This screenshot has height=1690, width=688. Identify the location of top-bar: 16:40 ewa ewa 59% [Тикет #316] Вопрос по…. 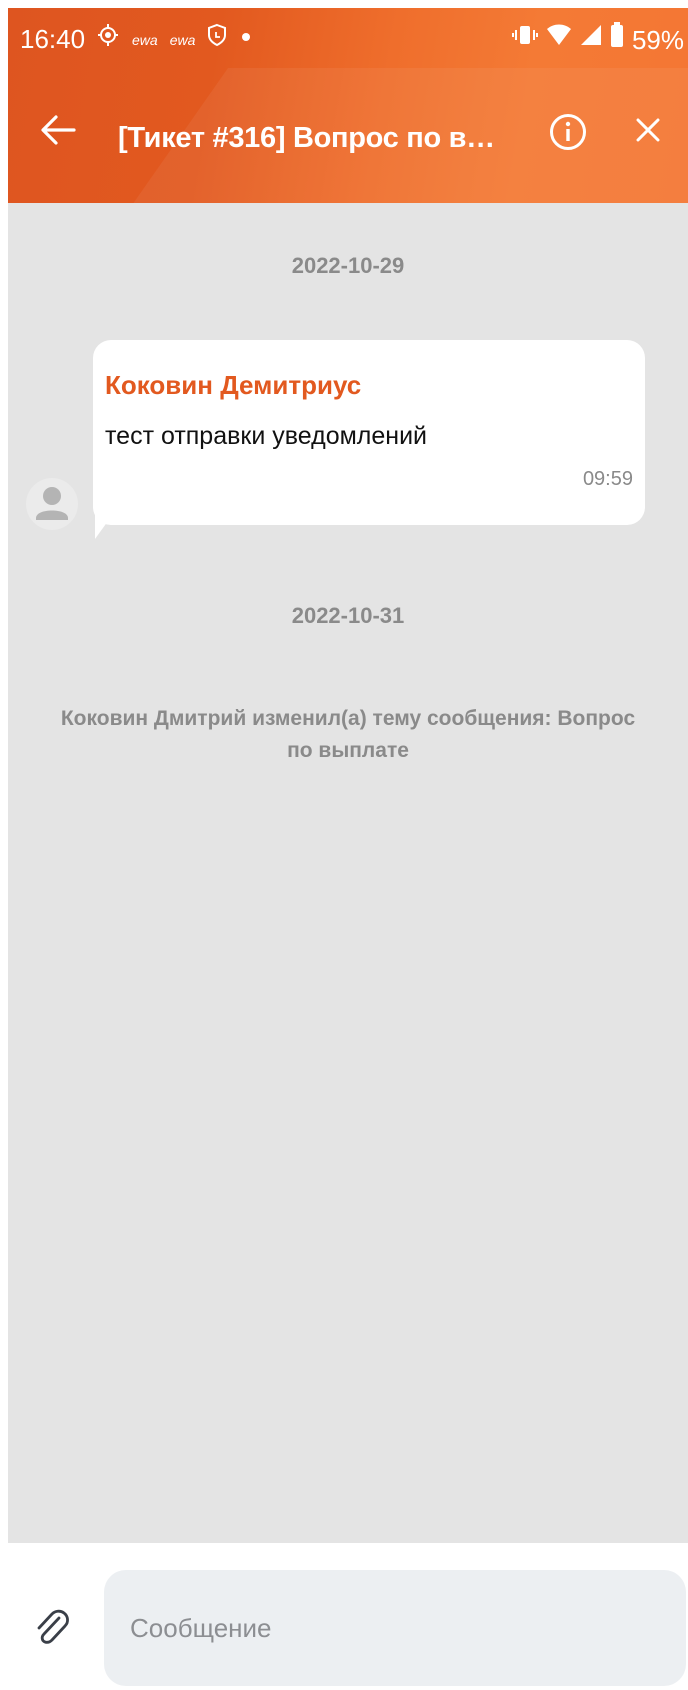
(348, 105).